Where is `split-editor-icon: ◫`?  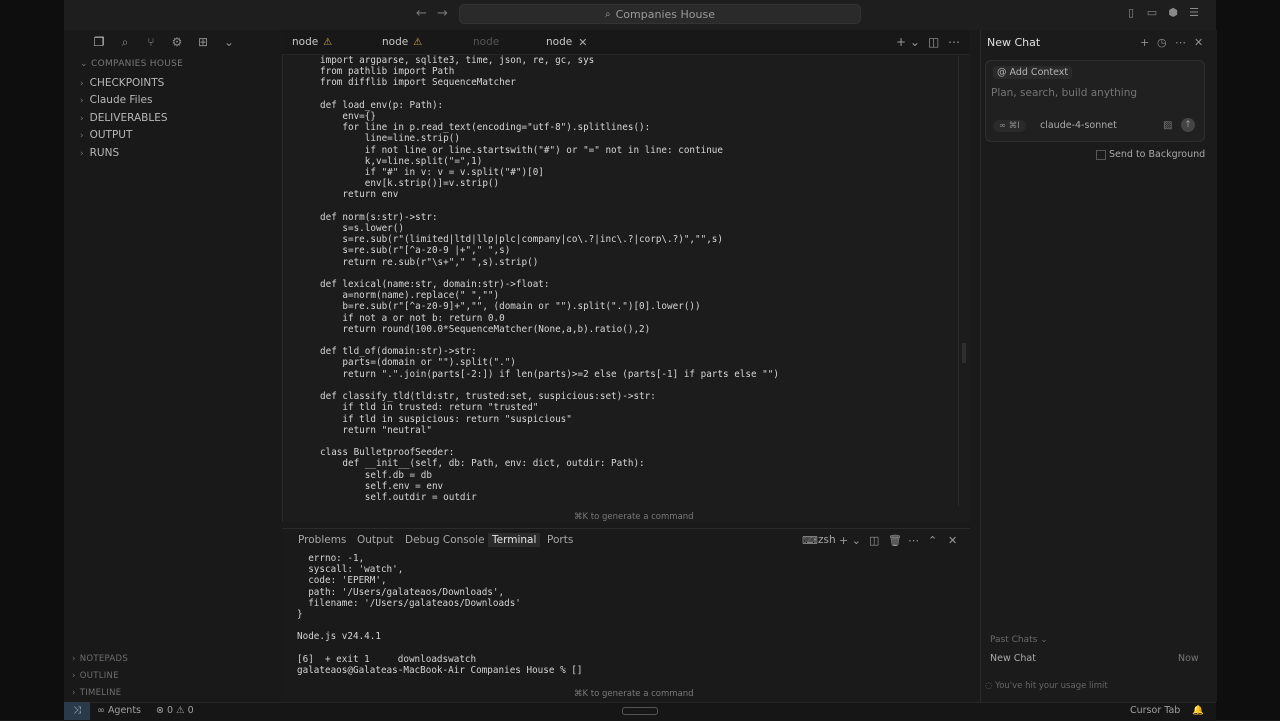 split-editor-icon: ◫ is located at coordinates (933, 42).